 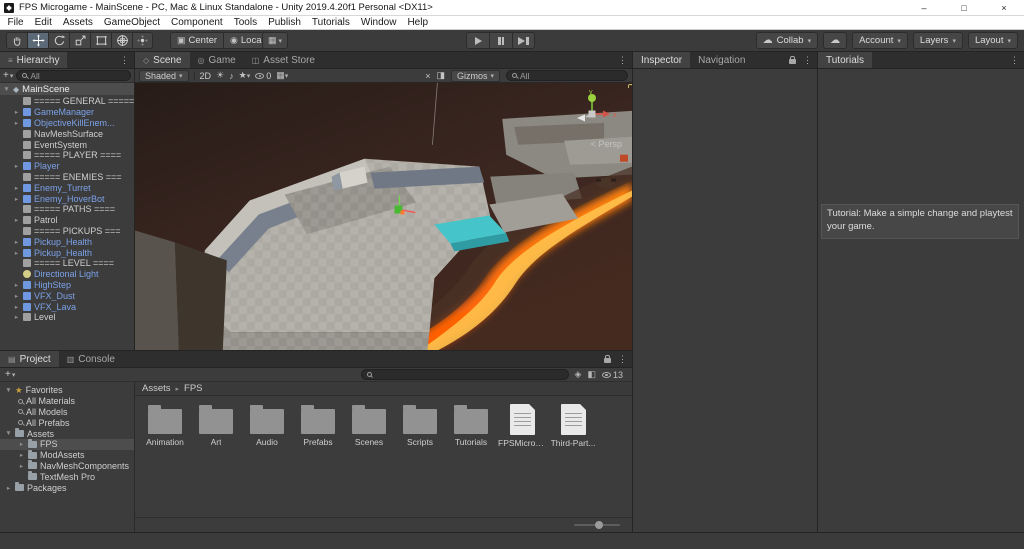 What do you see at coordinates (58, 40) in the screenshot?
I see `rotate-tool-button` at bounding box center [58, 40].